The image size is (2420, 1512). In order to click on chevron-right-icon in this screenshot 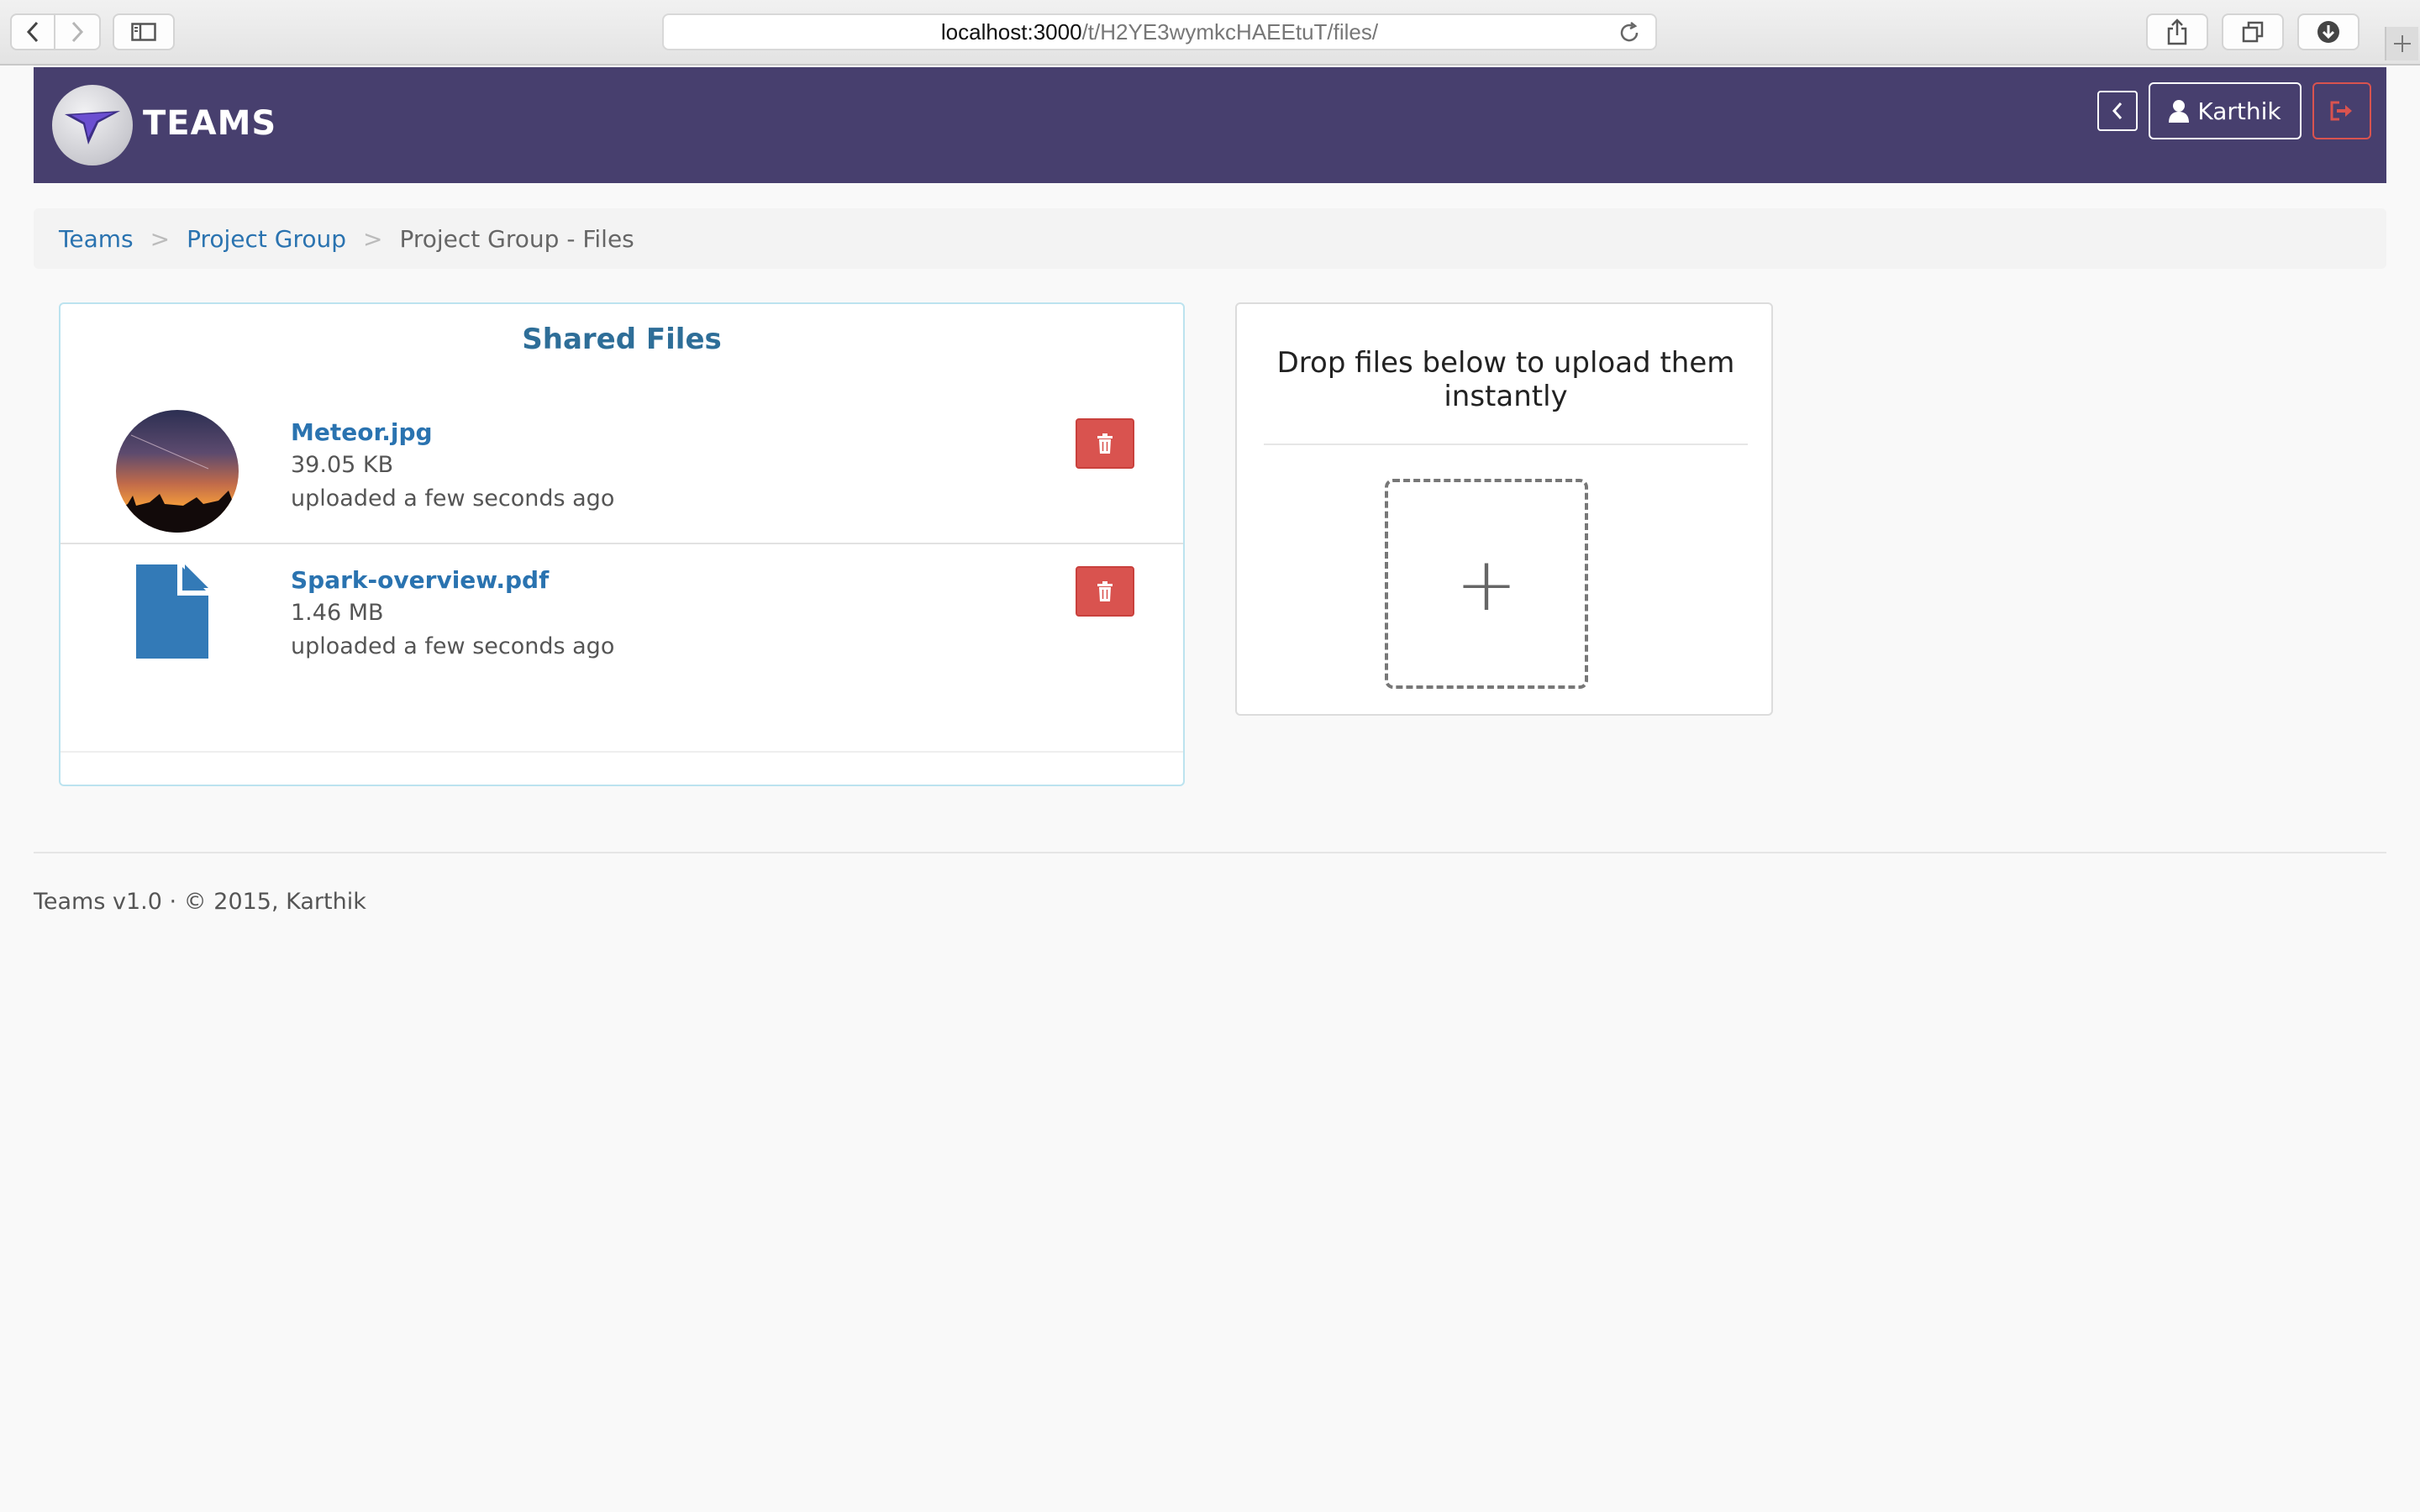, I will do `click(77, 32)`.